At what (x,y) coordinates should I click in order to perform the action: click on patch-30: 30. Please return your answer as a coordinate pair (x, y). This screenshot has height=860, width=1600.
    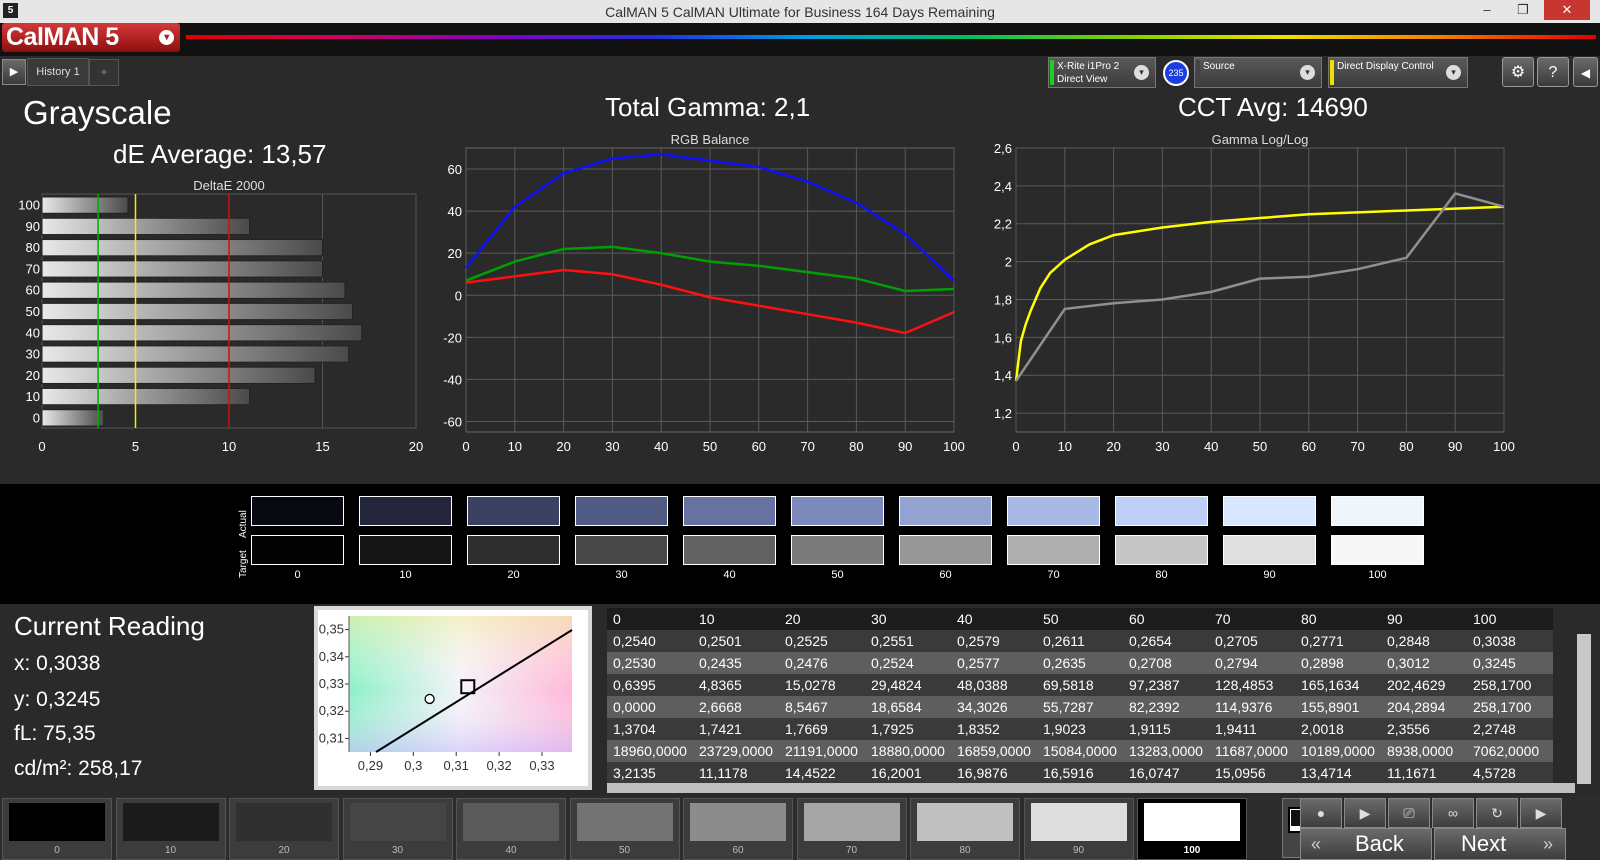
    Looking at the image, I should click on (397, 829).